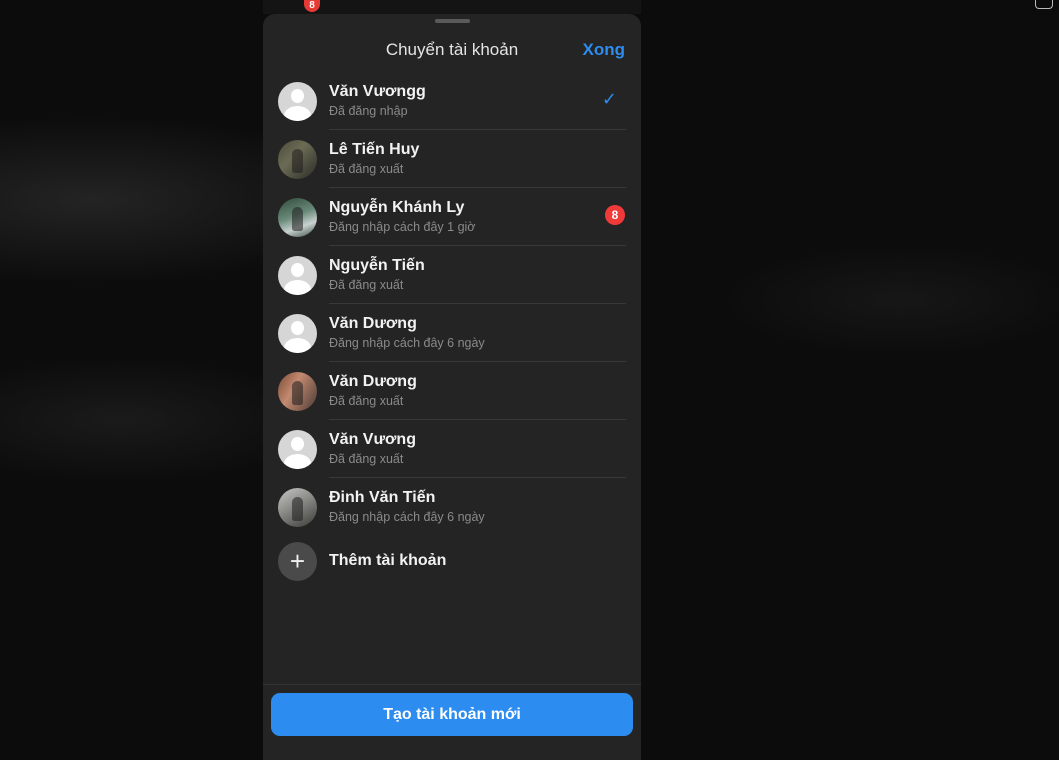 The height and width of the screenshot is (760, 1059). What do you see at coordinates (397, 207) in the screenshot?
I see `account-name: Nguyễn Khánh Ly` at bounding box center [397, 207].